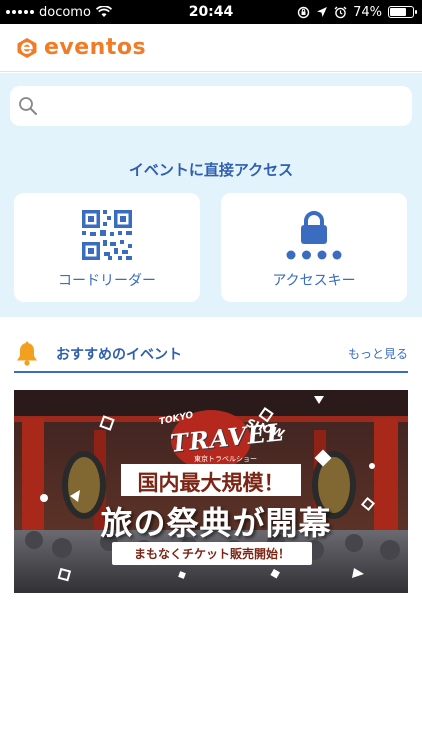 This screenshot has height=750, width=422. I want to click on banner-headline: 国内最大規模！, so click(211, 483).